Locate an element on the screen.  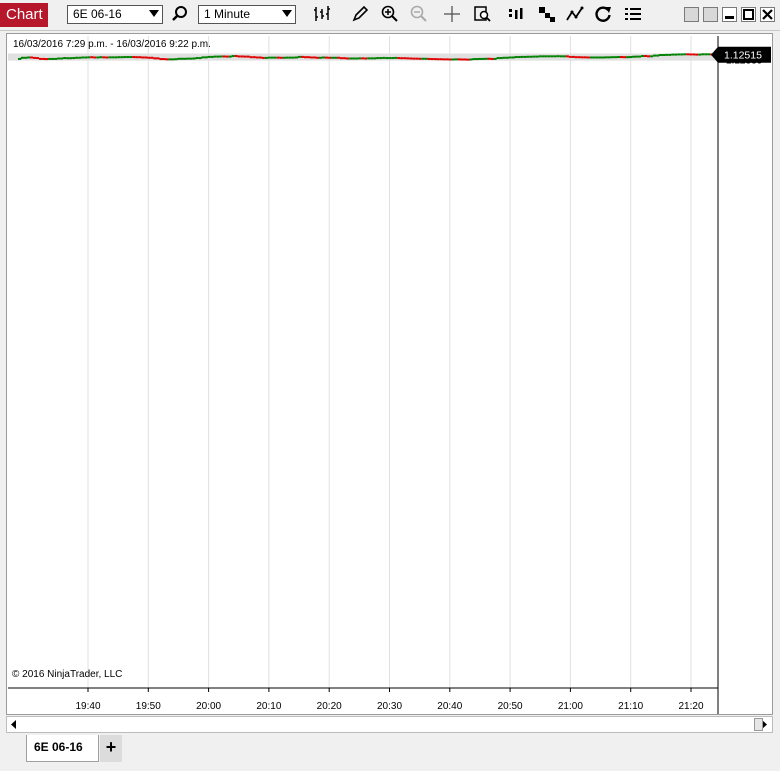
scroll-thumb is located at coordinates (758, 724).